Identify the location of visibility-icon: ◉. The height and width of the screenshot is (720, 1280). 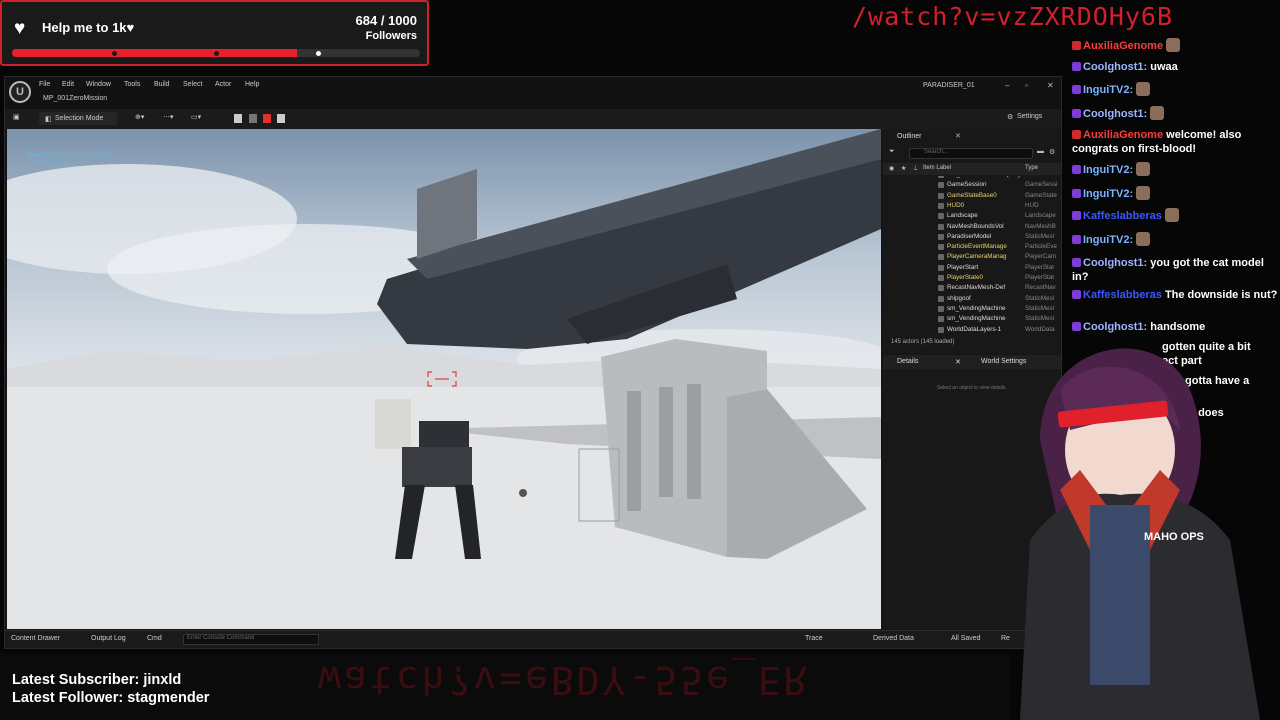
(891, 168).